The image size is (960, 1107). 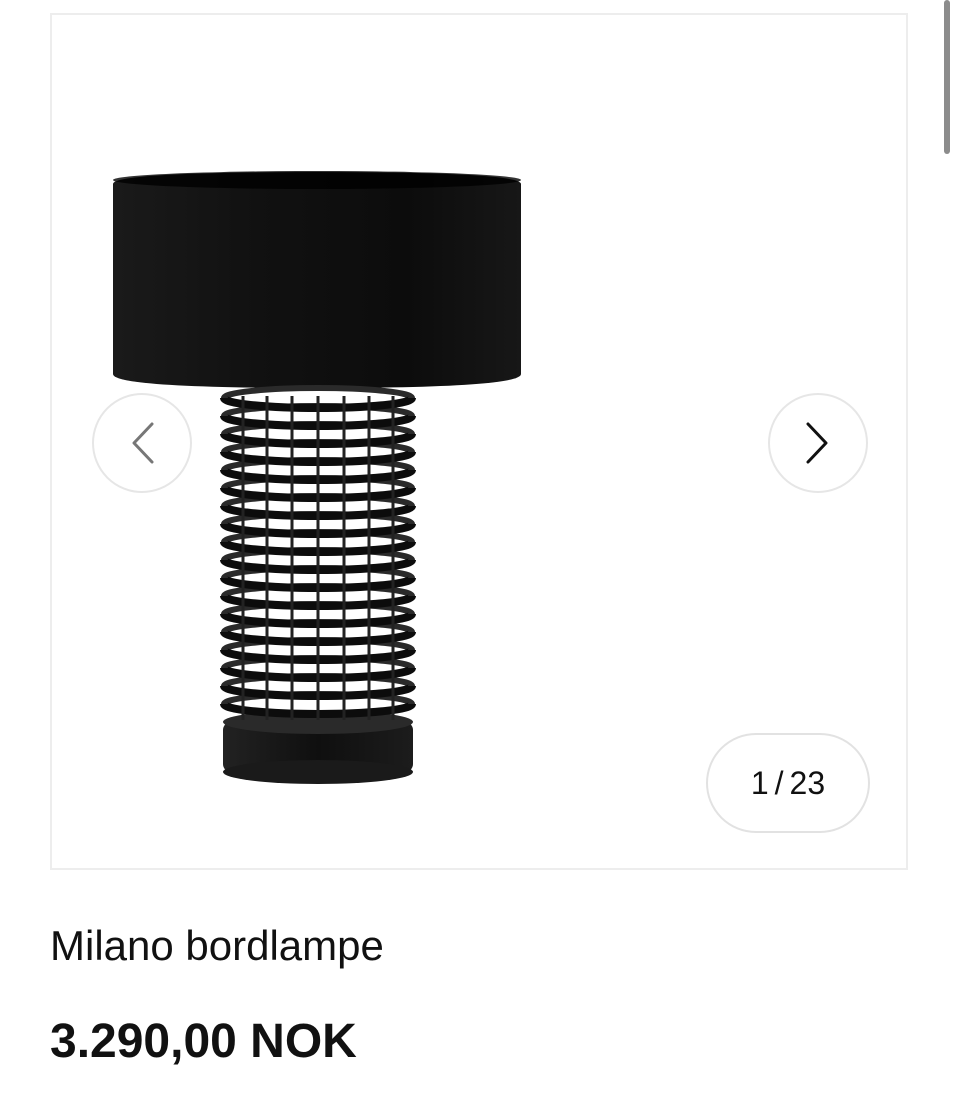 What do you see at coordinates (217, 945) in the screenshot?
I see `product-title: Milano bordlampe` at bounding box center [217, 945].